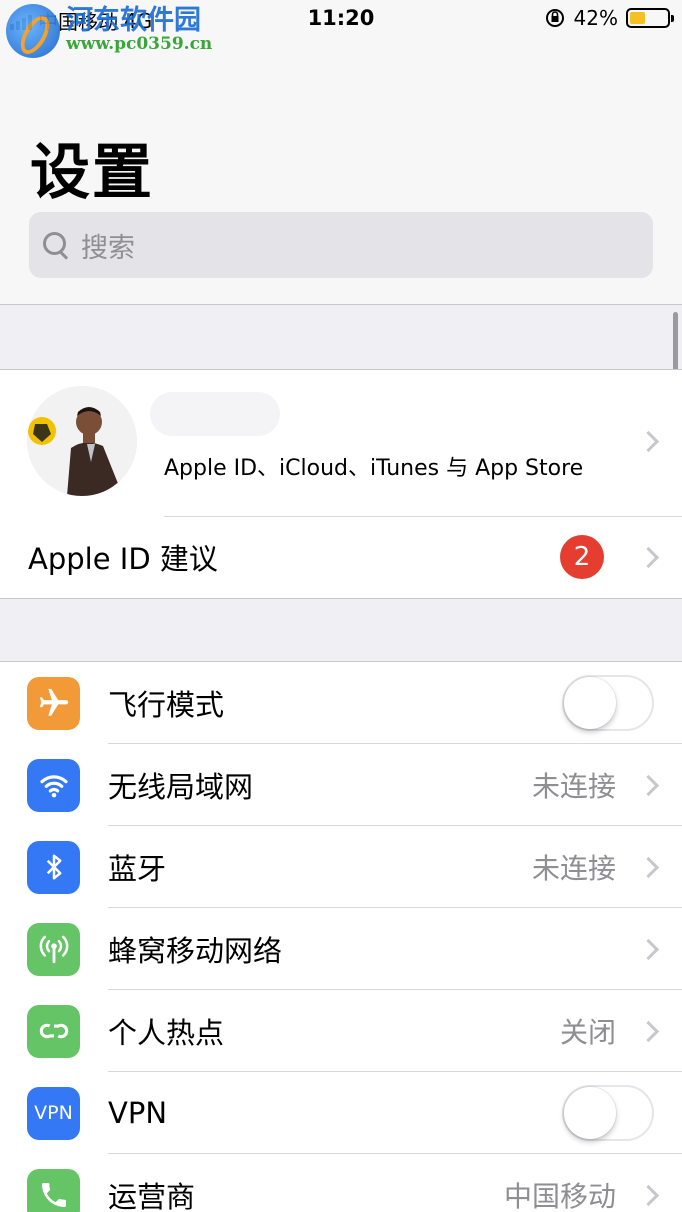  I want to click on bluetooth-icon, so click(53, 867).